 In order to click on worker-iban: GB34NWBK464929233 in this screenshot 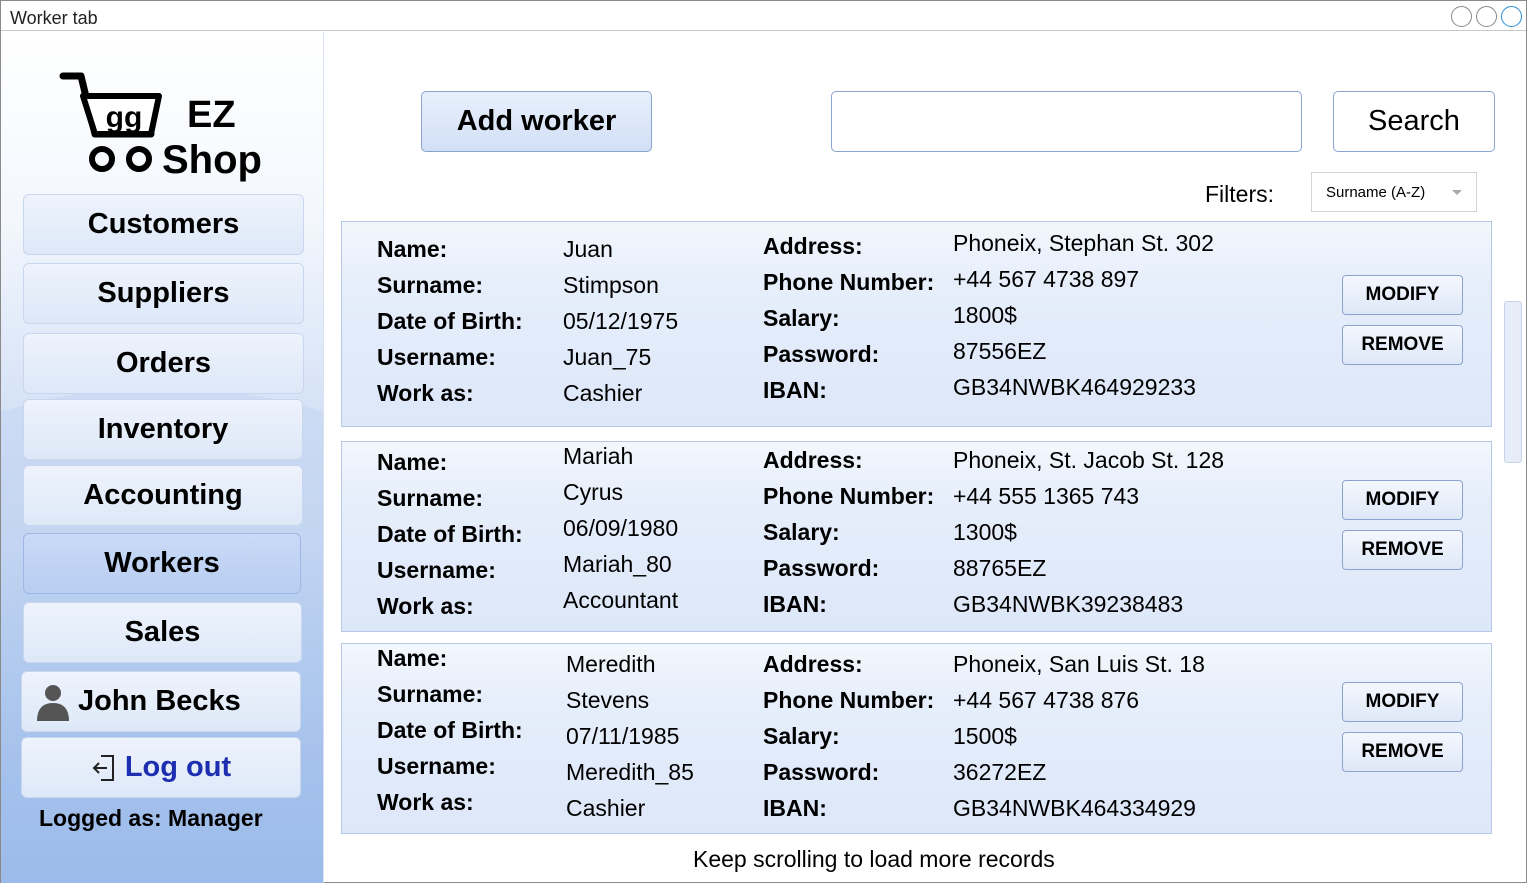, I will do `click(1074, 387)`.